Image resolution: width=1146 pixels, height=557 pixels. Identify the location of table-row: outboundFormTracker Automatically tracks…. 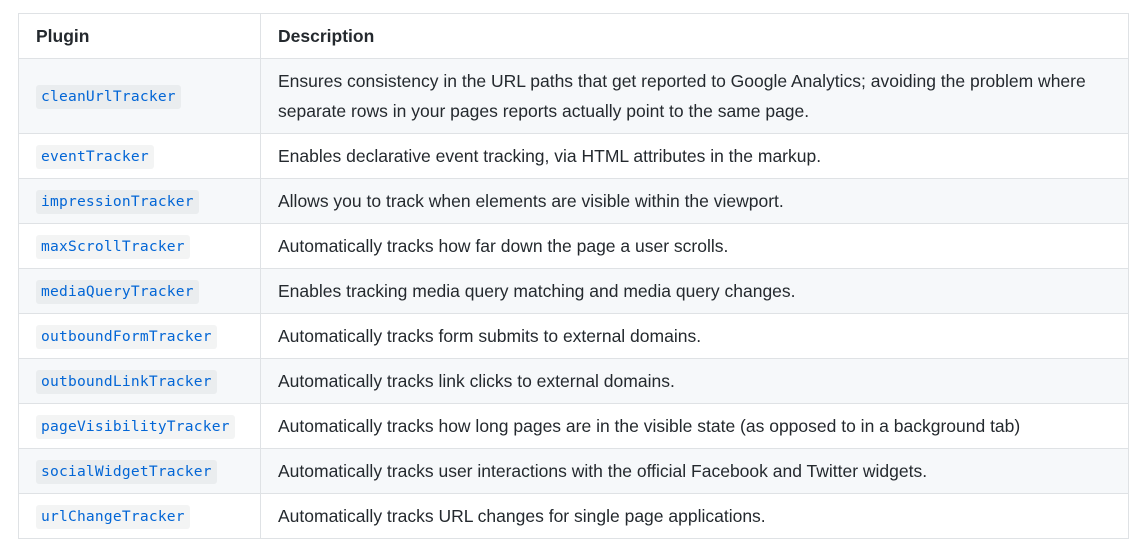
(573, 336).